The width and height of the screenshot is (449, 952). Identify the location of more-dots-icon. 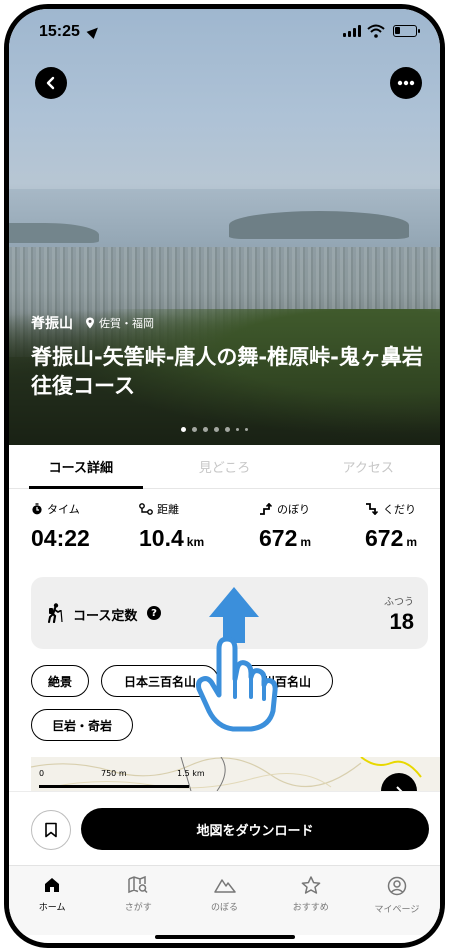
(406, 83).